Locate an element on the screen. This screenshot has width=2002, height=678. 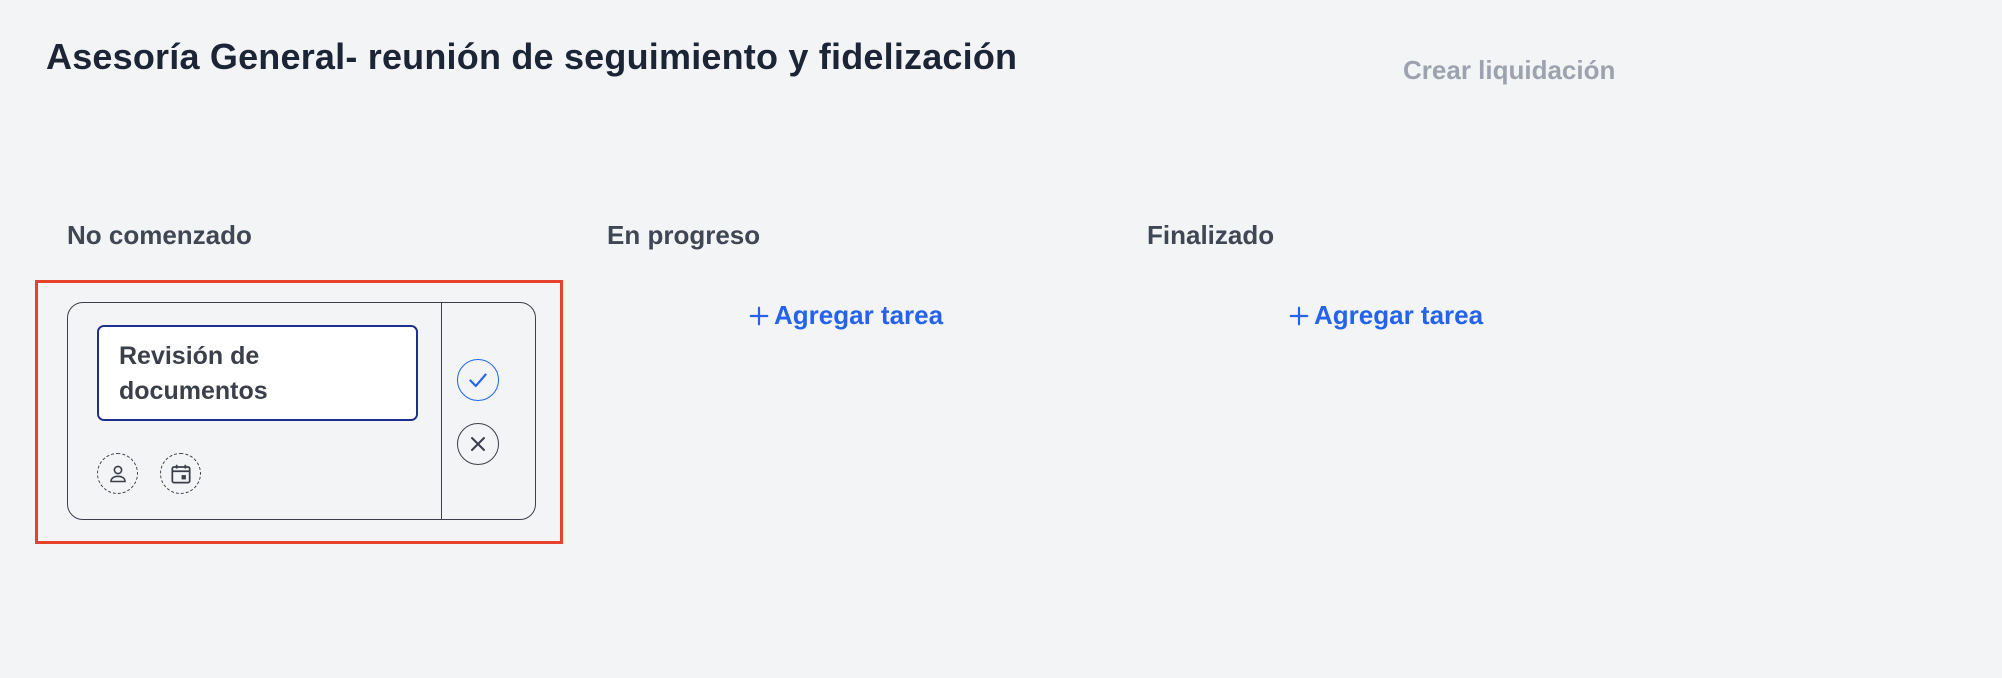
column-header-finished: Finalizado is located at coordinates (1211, 235).